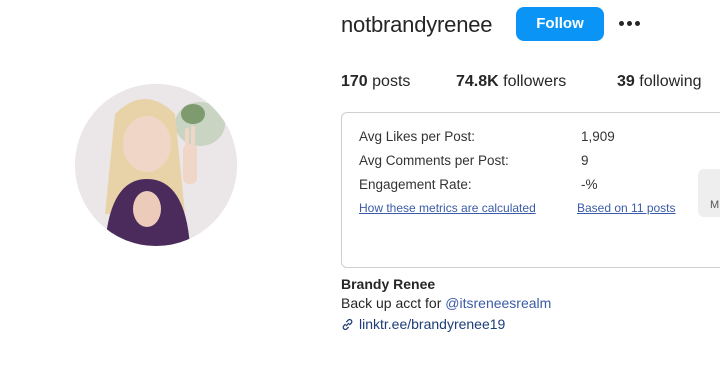 Image resolution: width=720 pixels, height=377 pixels. I want to click on avatar-image, so click(156, 165).